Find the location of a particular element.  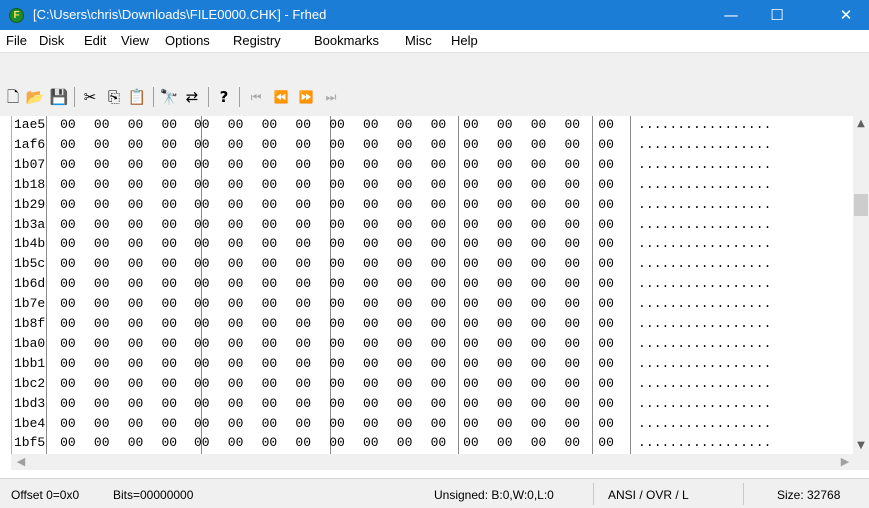

scroll-up-icon: ▲ is located at coordinates (861, 124).